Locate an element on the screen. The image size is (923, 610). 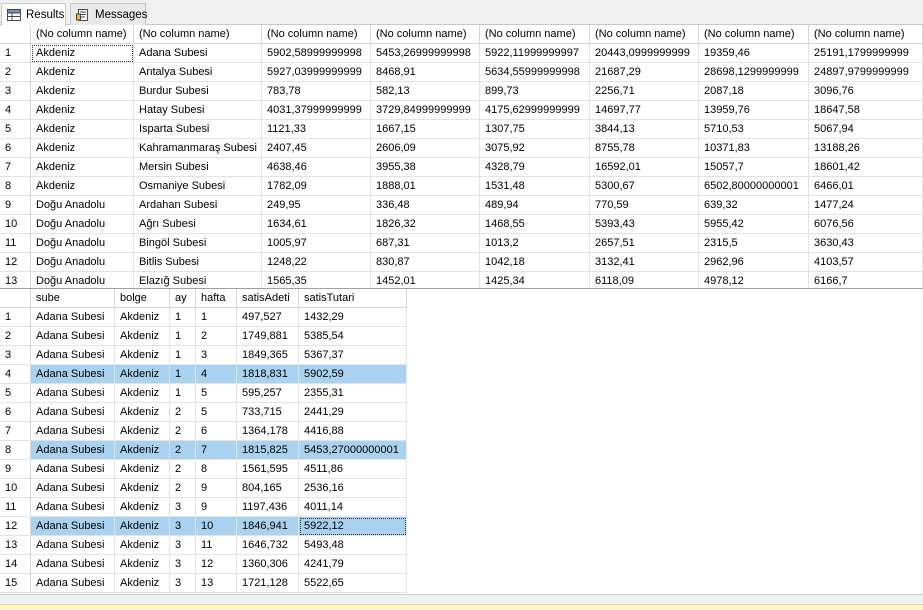
tab-messages: Messages is located at coordinates (108, 14).